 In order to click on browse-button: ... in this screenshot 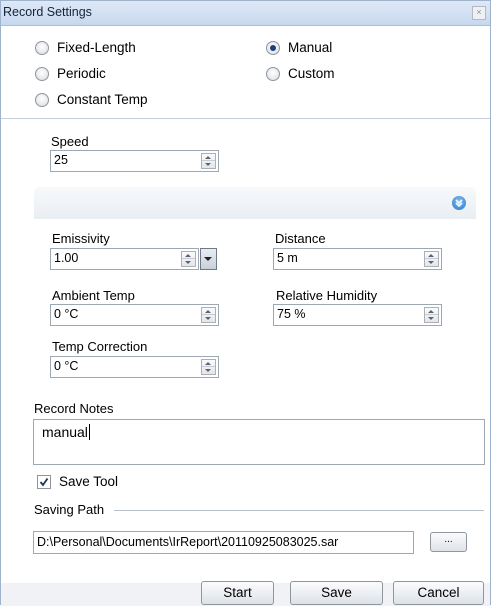, I will do `click(448, 542)`.